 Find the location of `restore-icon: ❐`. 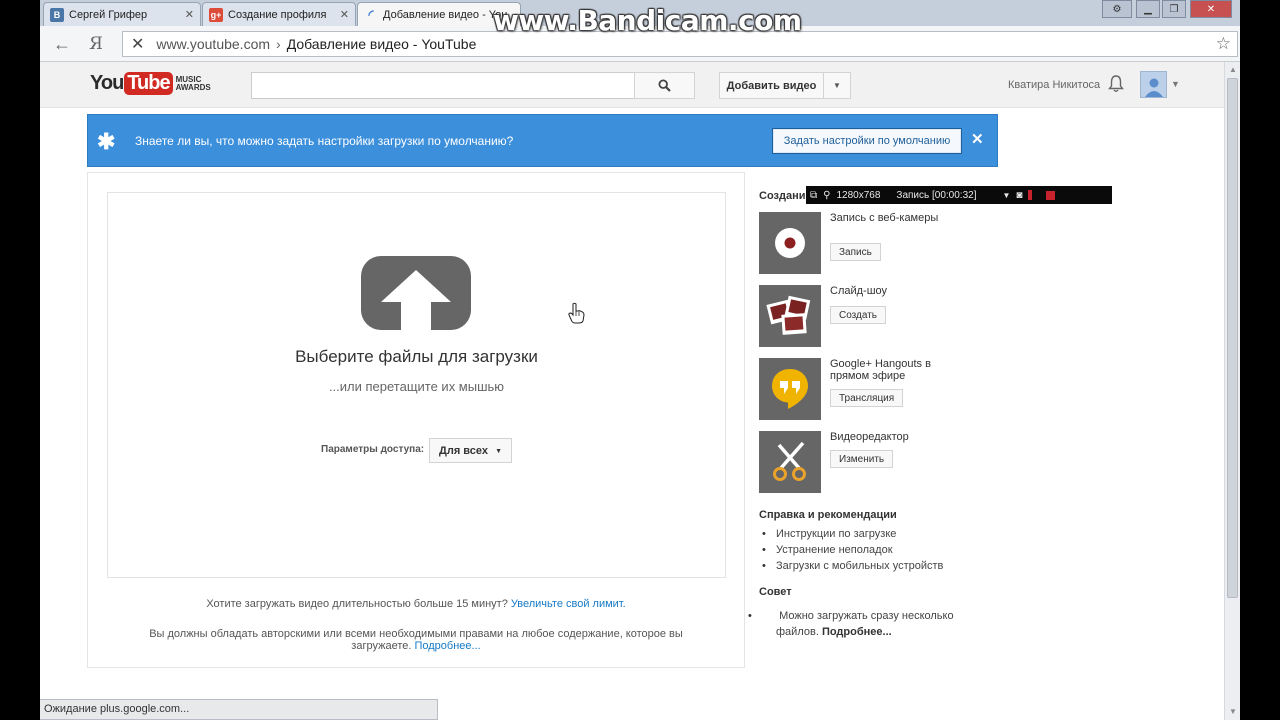

restore-icon: ❐ is located at coordinates (1174, 9).